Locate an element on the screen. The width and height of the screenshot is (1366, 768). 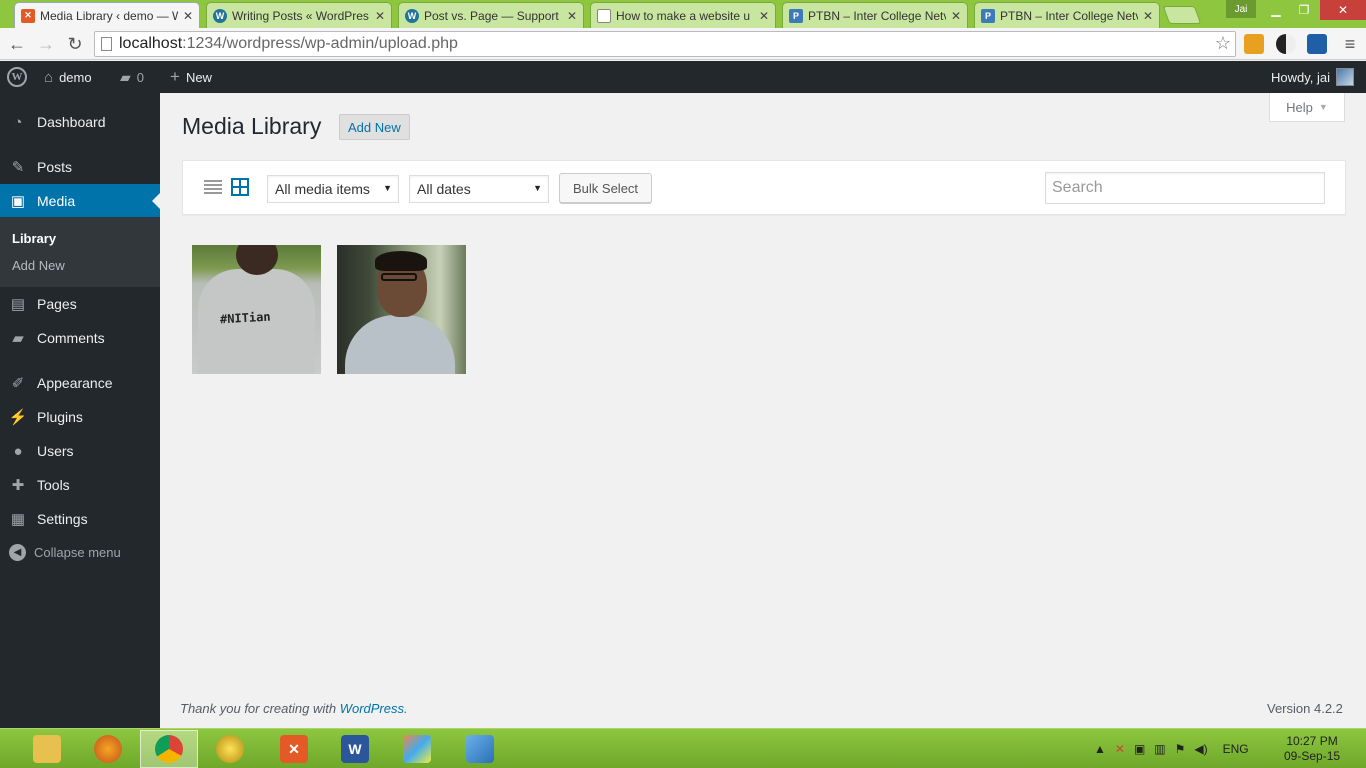
clock-date: 09-Sep-15 is located at coordinates (1312, 756).